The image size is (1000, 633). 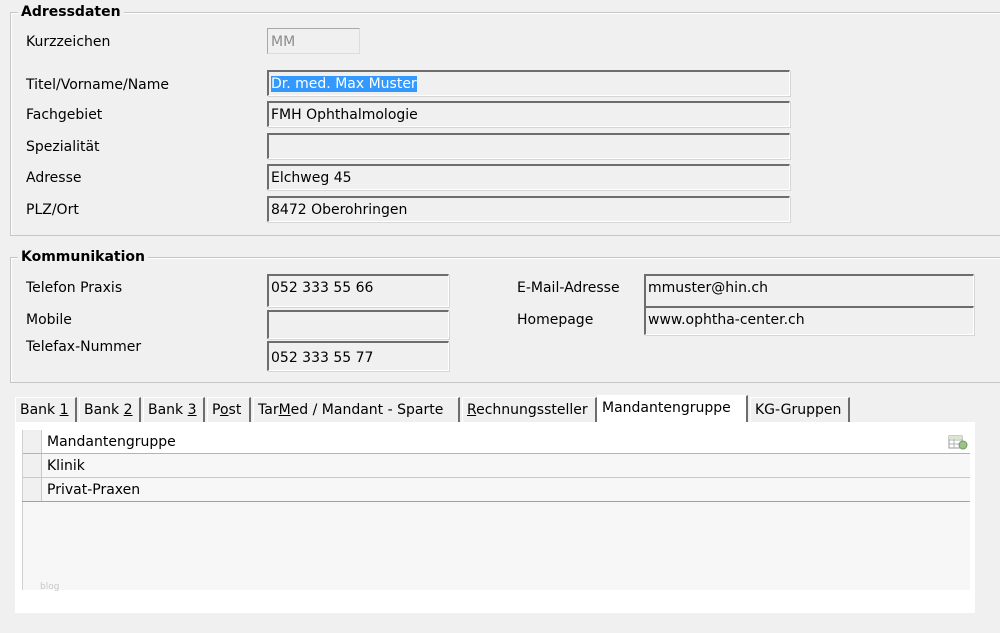 I want to click on telefon-field: 052 333 55 66, so click(x=358, y=290).